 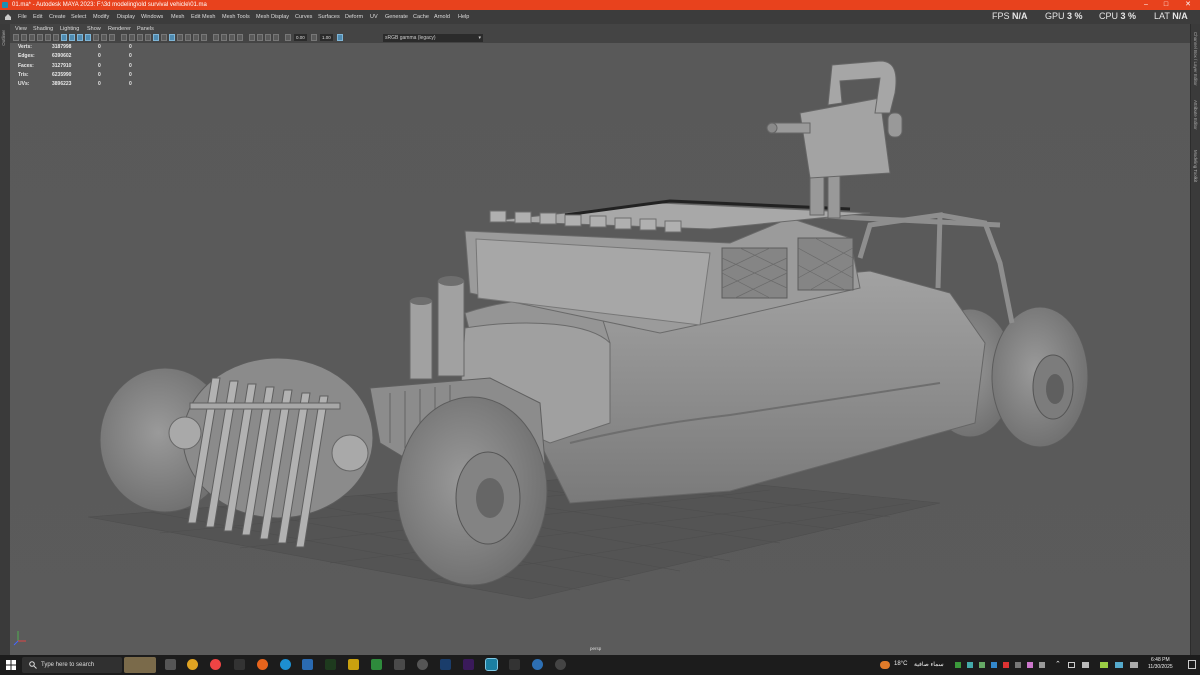 I want to click on default-material-icon, so click(x=140, y=37).